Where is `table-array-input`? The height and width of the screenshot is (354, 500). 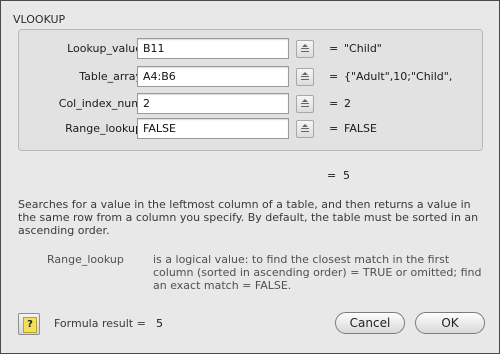
table-array-input is located at coordinates (213, 76).